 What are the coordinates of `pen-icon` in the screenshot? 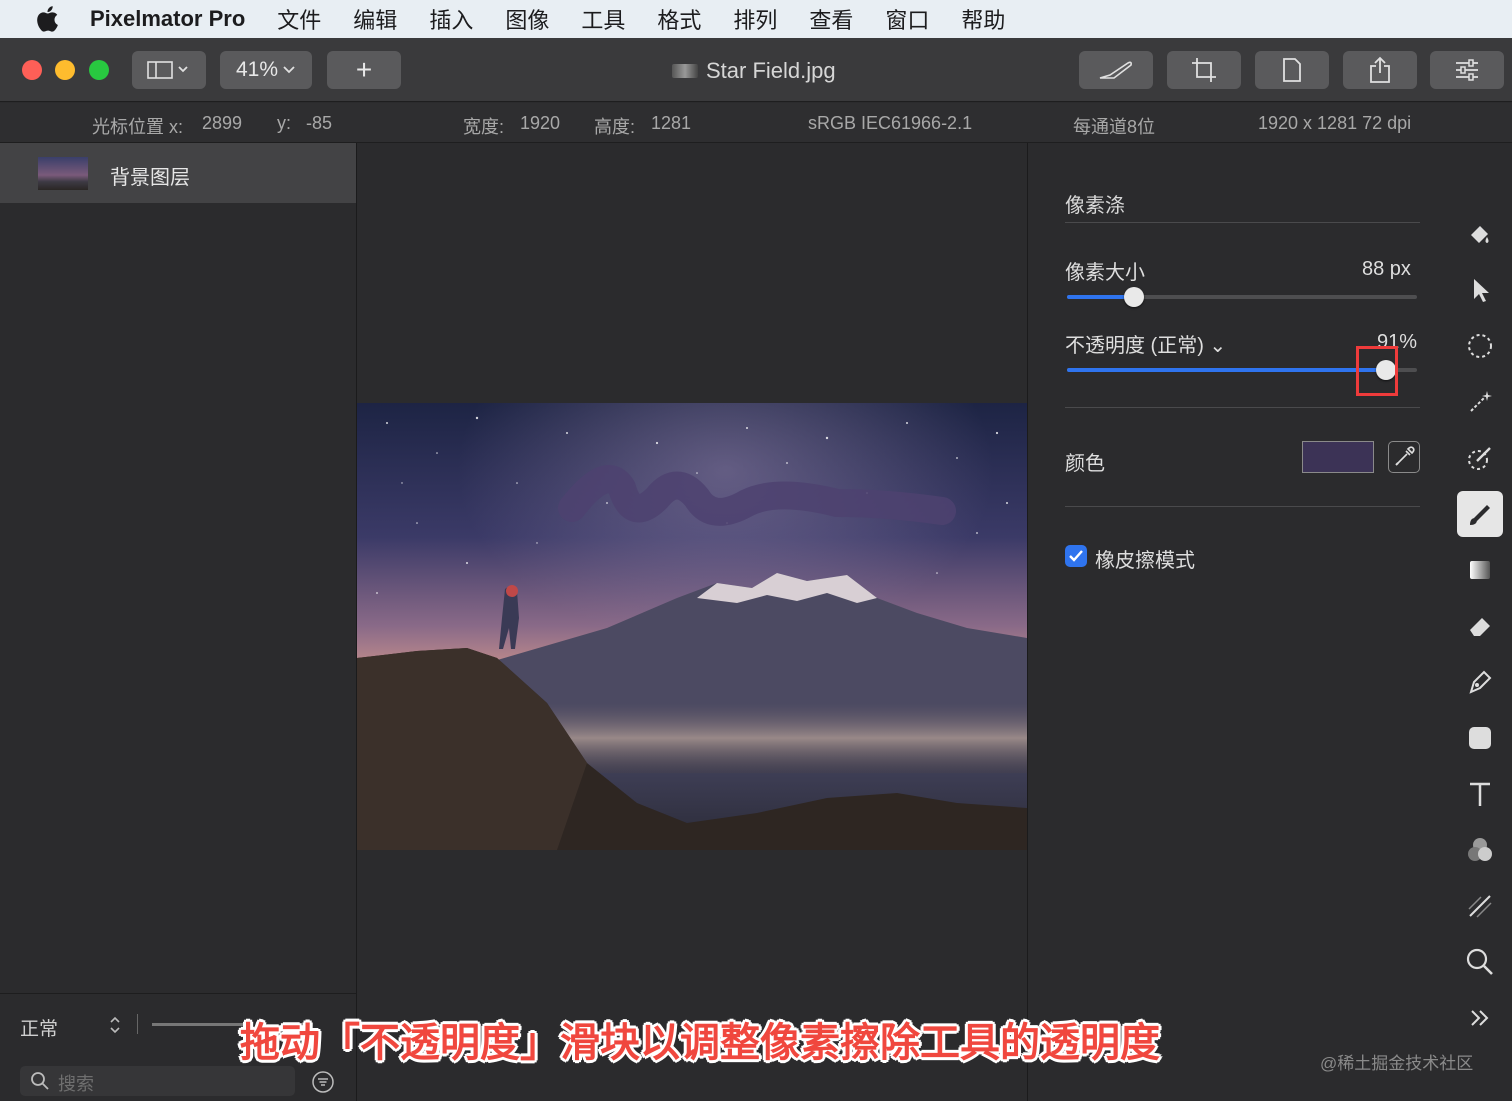 It's located at (1480, 682).